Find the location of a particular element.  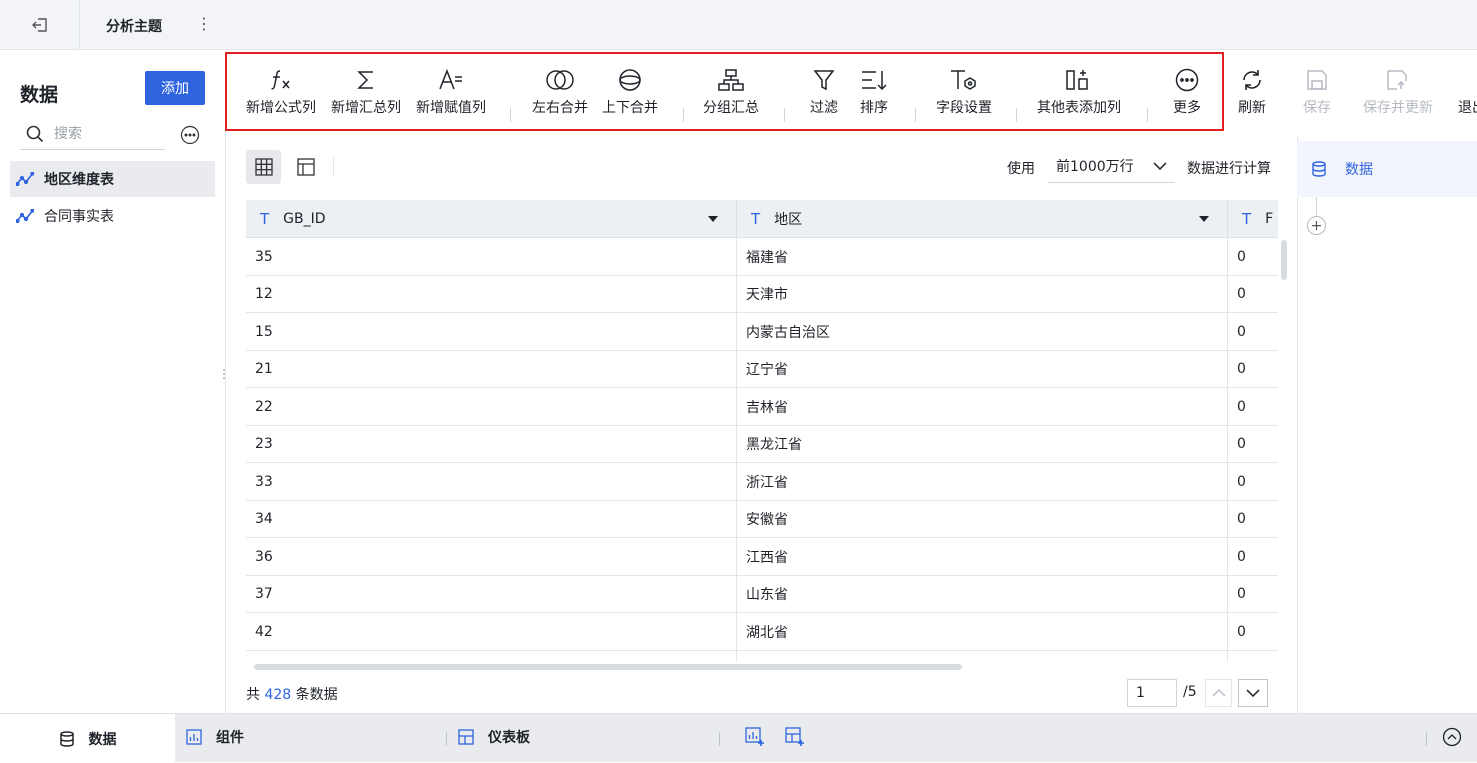

table-cell: 22 is located at coordinates (491, 406).